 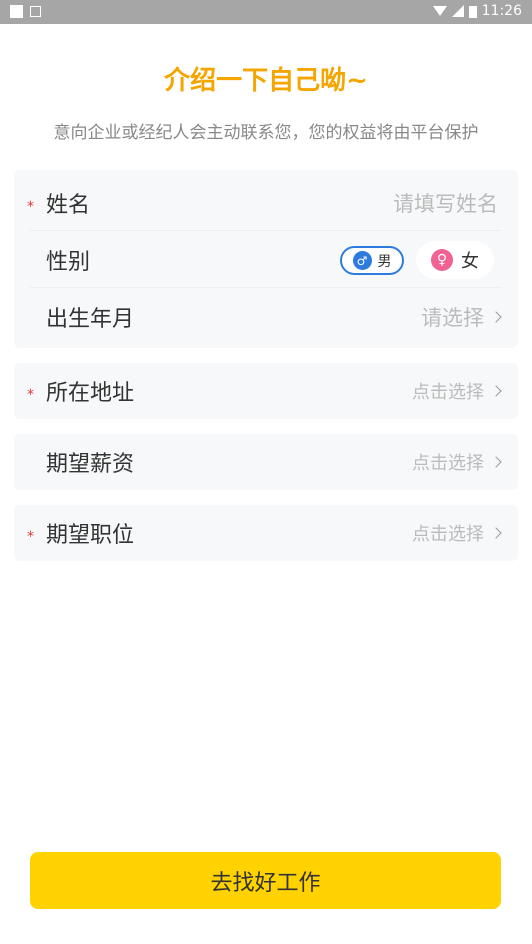 I want to click on salary-picker: 点击选择, so click(x=457, y=462).